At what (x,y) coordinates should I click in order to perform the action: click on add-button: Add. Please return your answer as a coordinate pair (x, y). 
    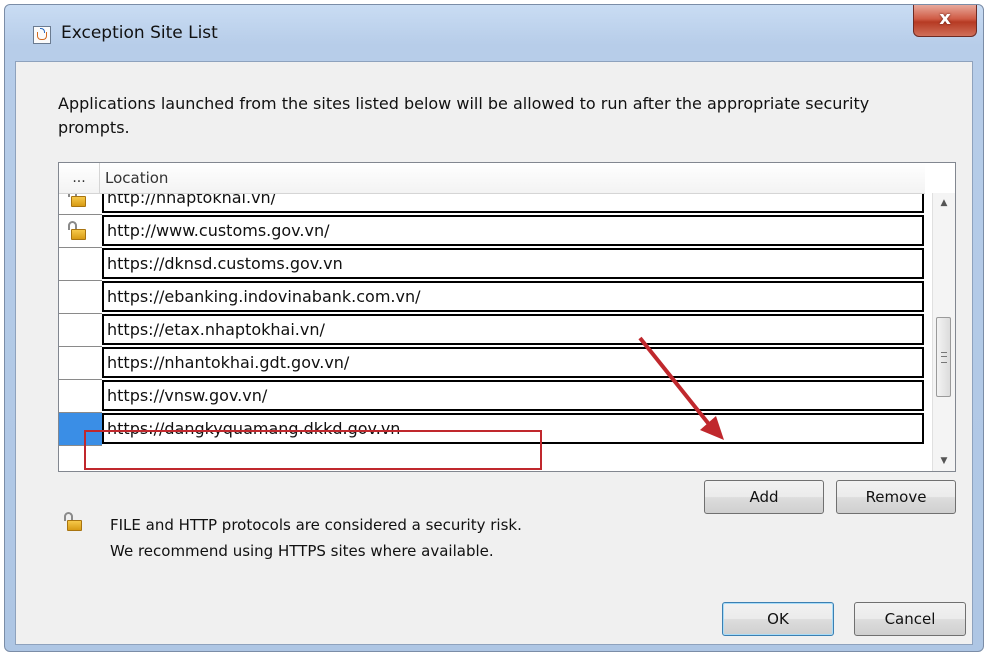
    Looking at the image, I should click on (764, 497).